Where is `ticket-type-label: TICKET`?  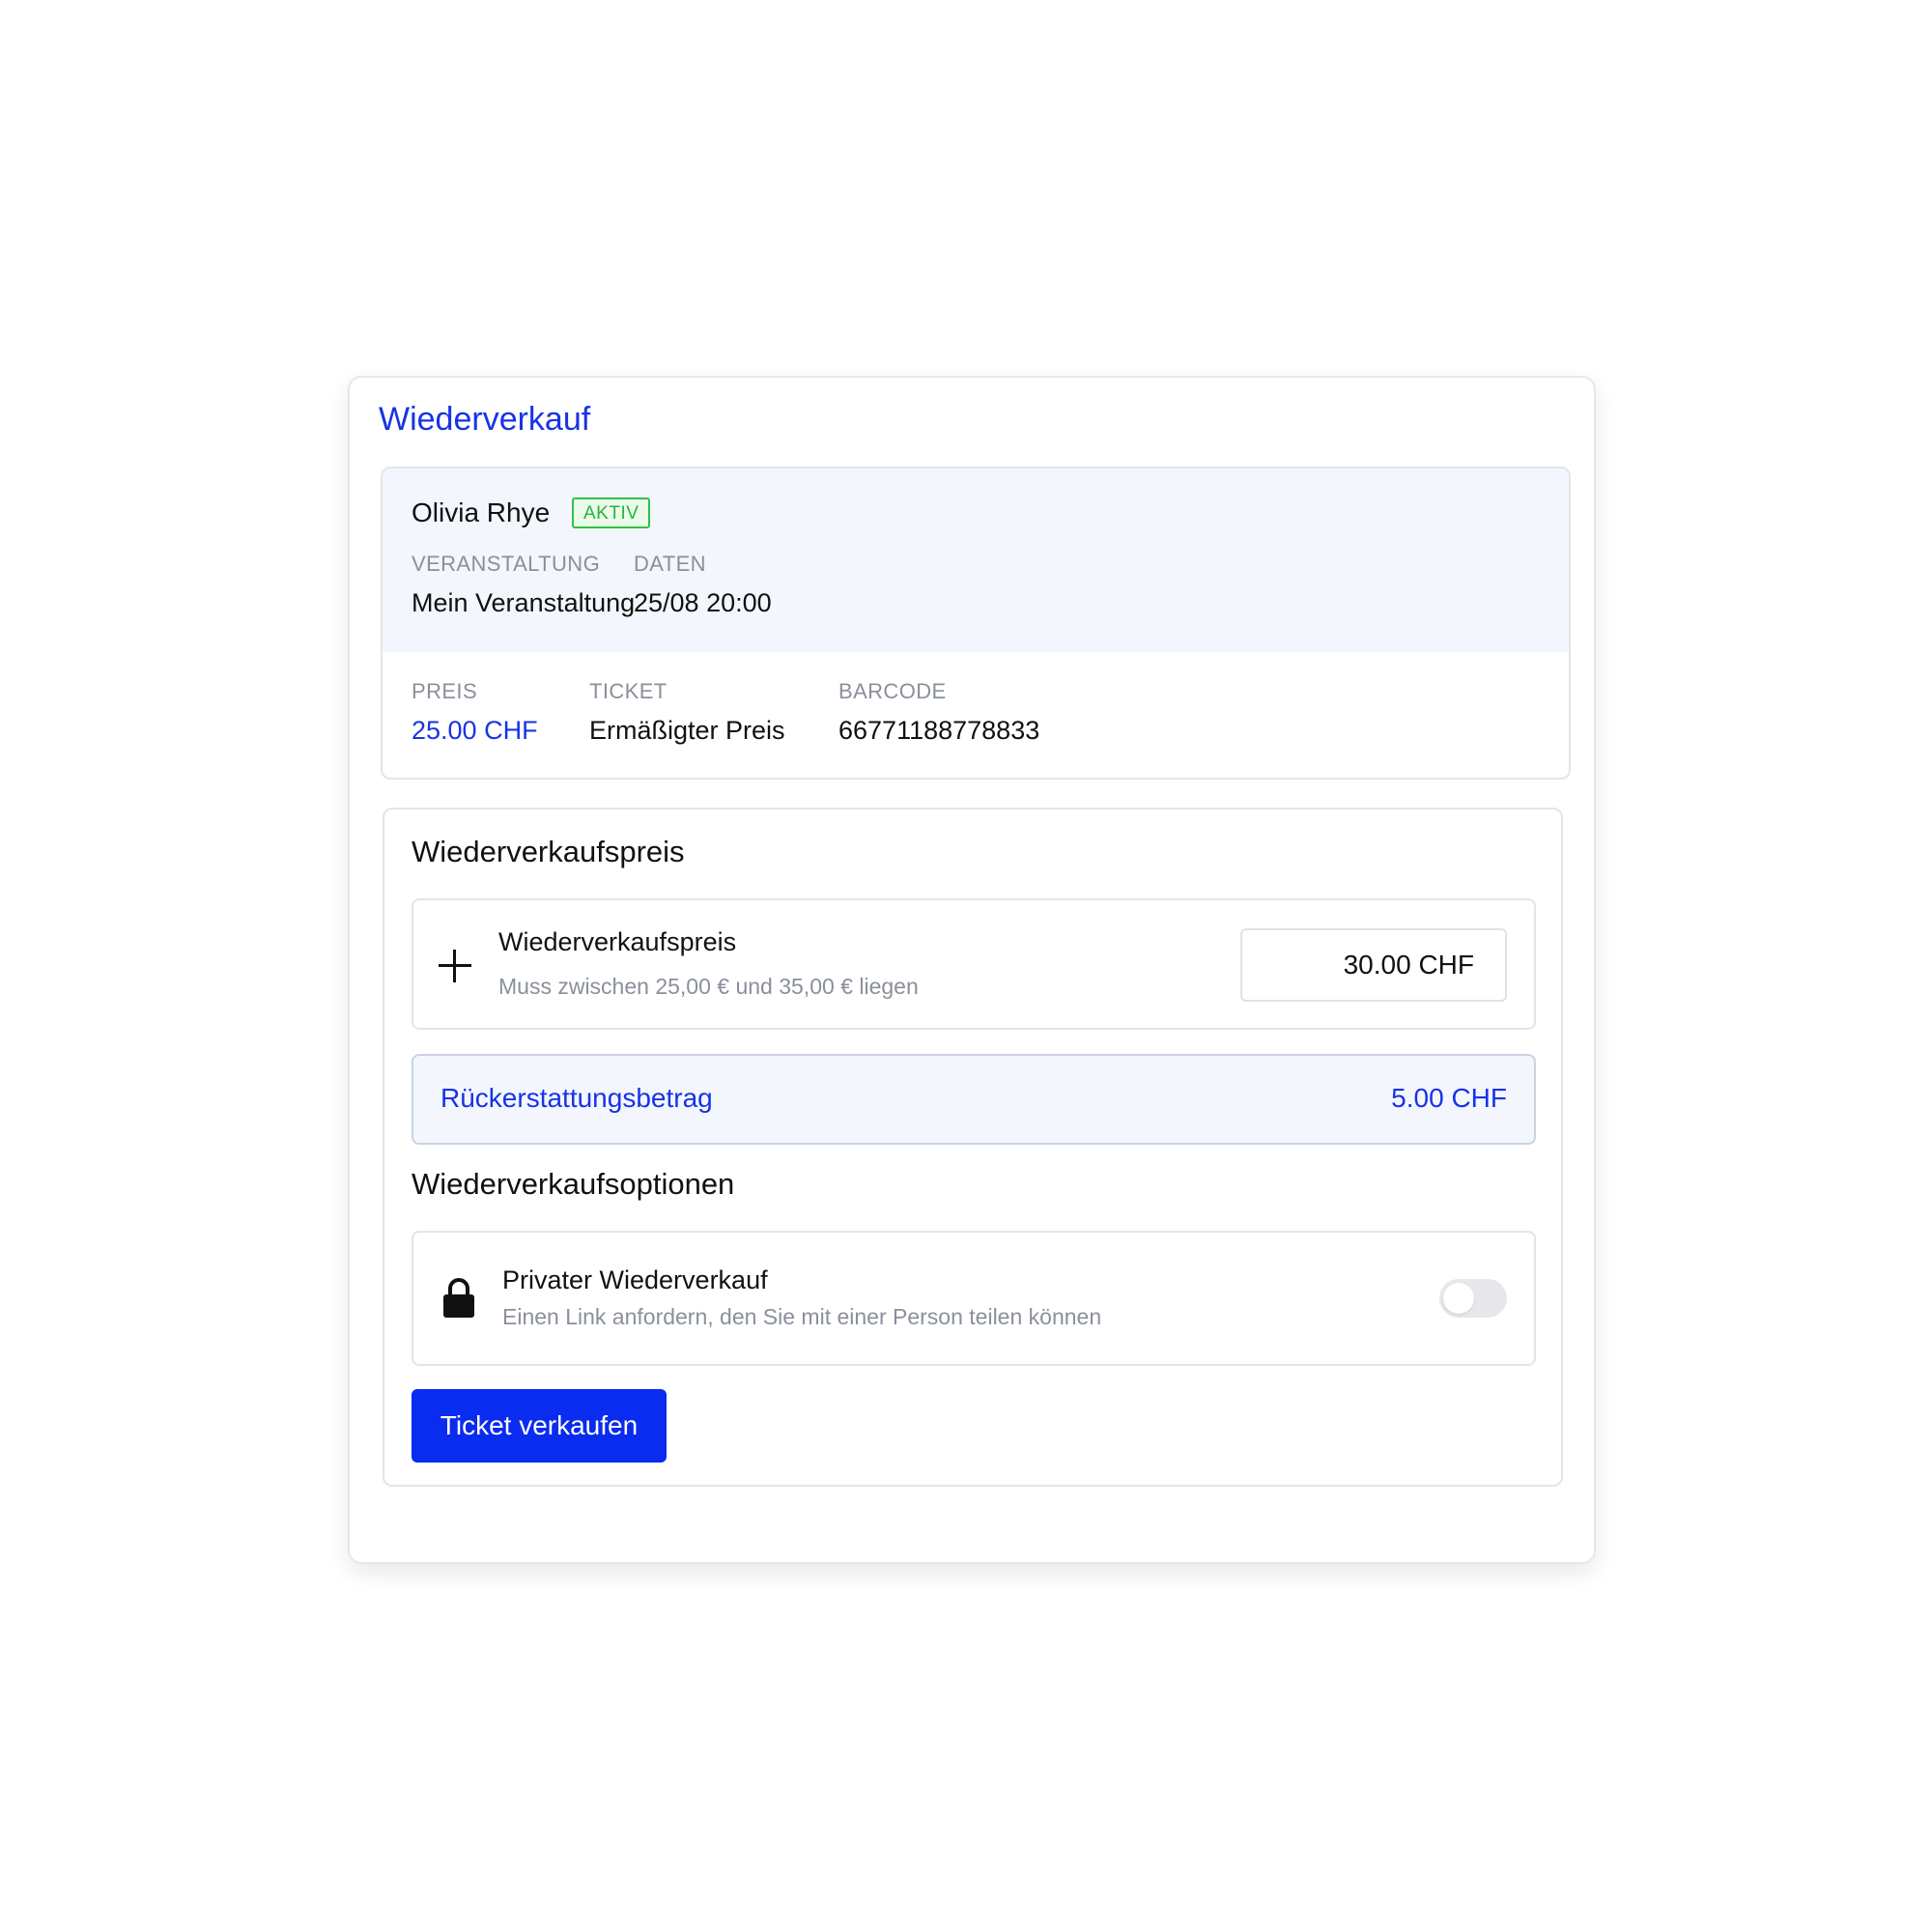 ticket-type-label: TICKET is located at coordinates (628, 691).